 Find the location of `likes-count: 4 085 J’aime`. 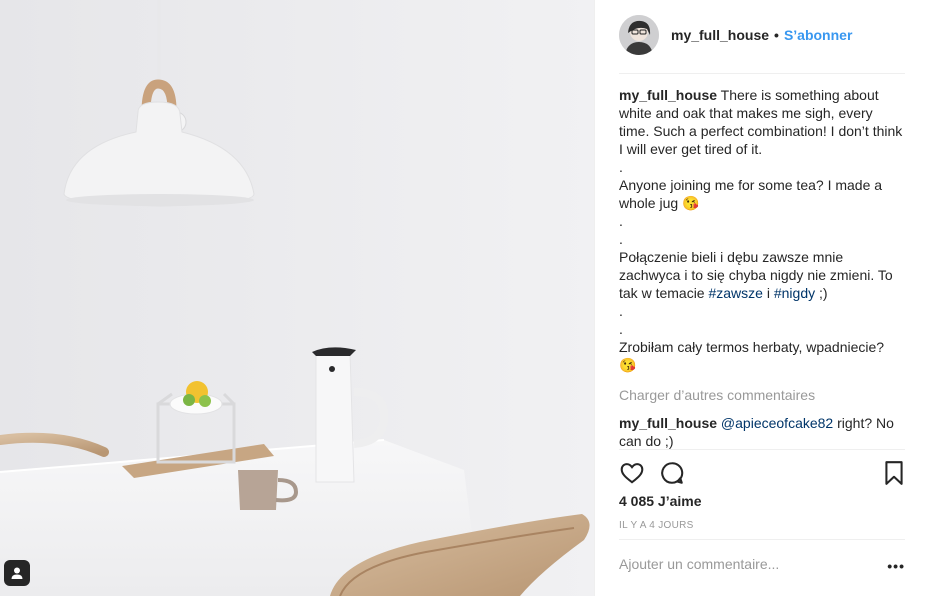

likes-count: 4 085 J’aime is located at coordinates (660, 501).